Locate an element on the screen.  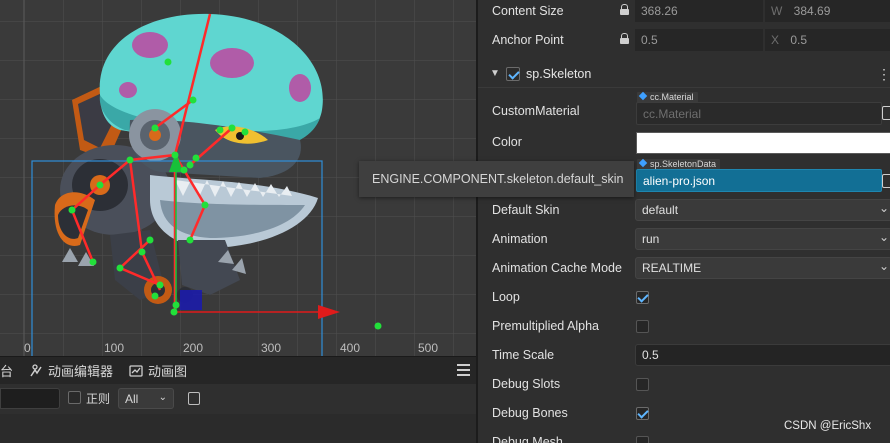
loop-label: Loop is located at coordinates (506, 297).